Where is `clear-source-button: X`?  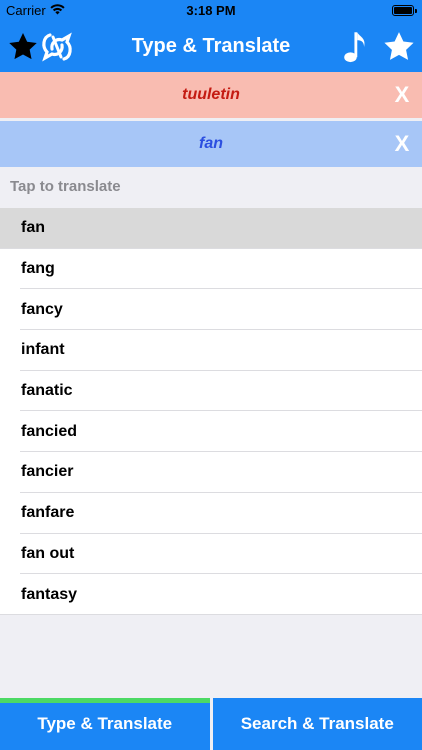
clear-source-button: X is located at coordinates (402, 95).